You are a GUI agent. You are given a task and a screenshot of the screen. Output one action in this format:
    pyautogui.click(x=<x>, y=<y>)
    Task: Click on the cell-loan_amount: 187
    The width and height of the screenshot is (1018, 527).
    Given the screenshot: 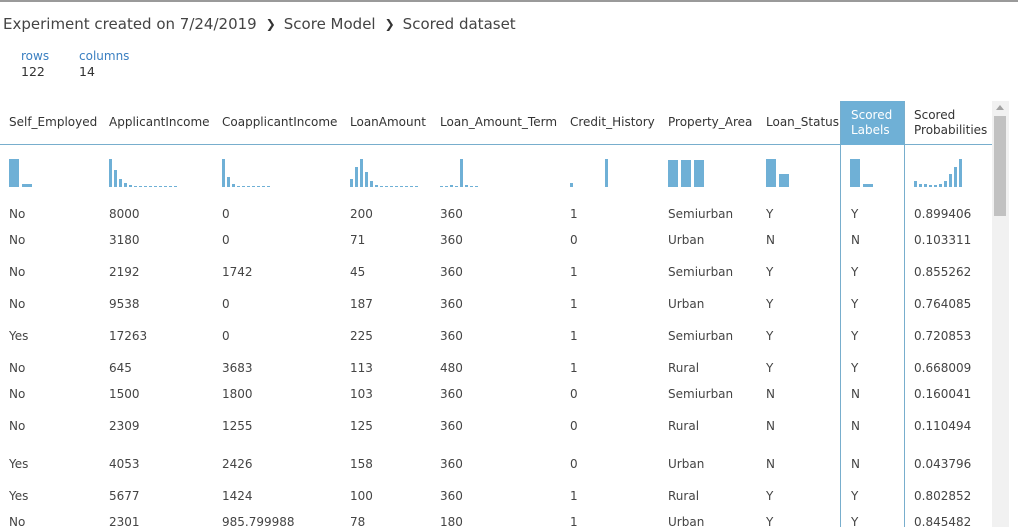 What is the action you would take?
    pyautogui.click(x=361, y=304)
    